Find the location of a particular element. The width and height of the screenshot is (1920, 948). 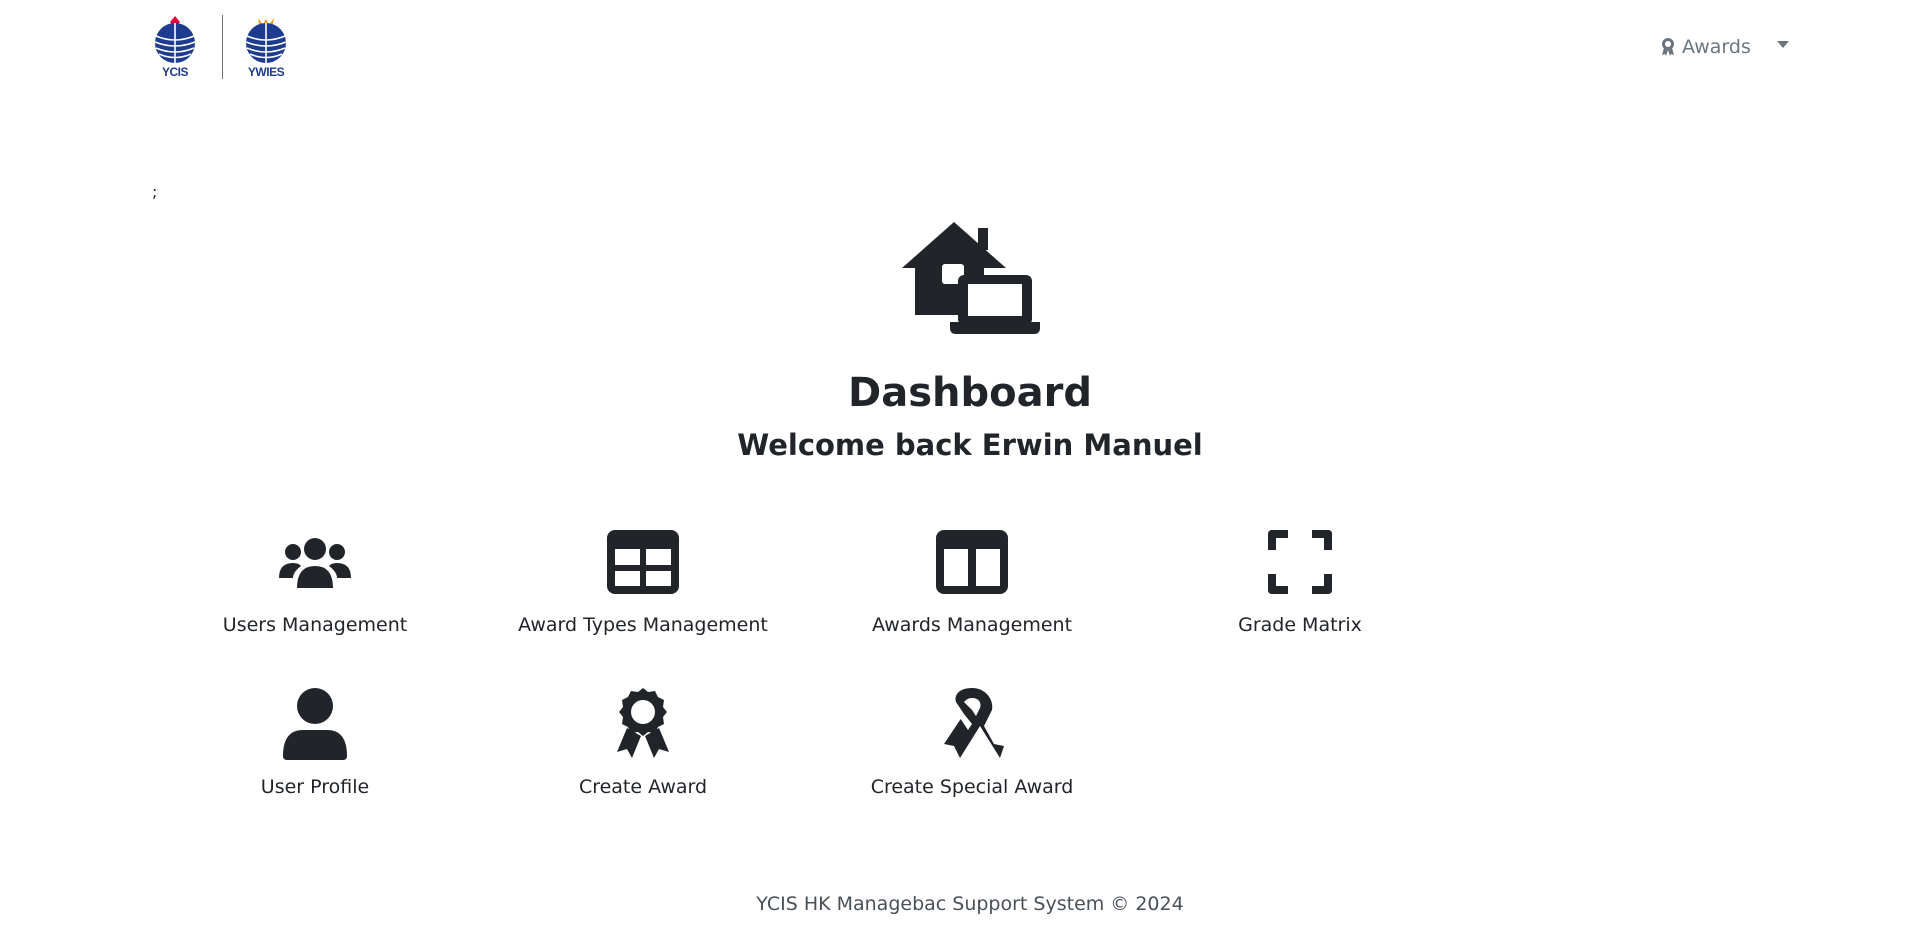

tile-awards-management: Awards Management is located at coordinates (972, 579).